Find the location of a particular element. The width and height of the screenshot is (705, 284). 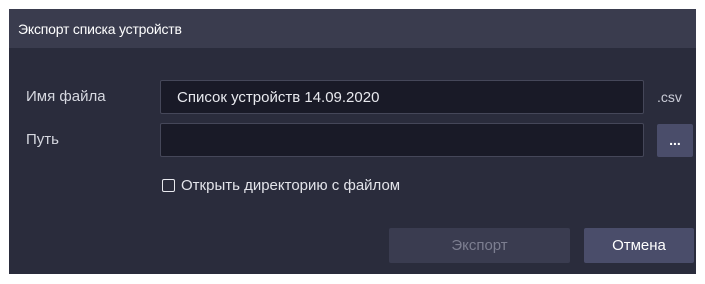

dialog-title: Экспорт списка устройств is located at coordinates (100, 28).